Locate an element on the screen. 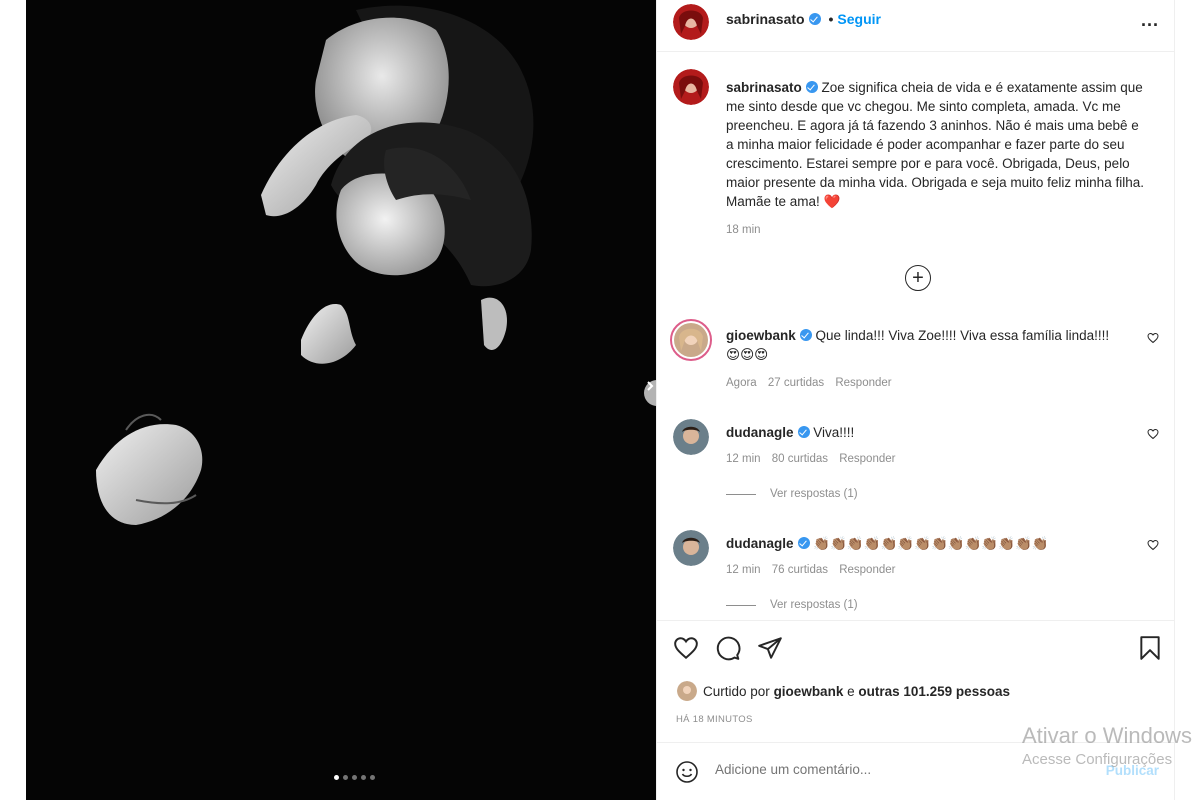 This screenshot has width=1200, height=800. comment-text-line: dudanagle Viva!!!! is located at coordinates (931, 432).